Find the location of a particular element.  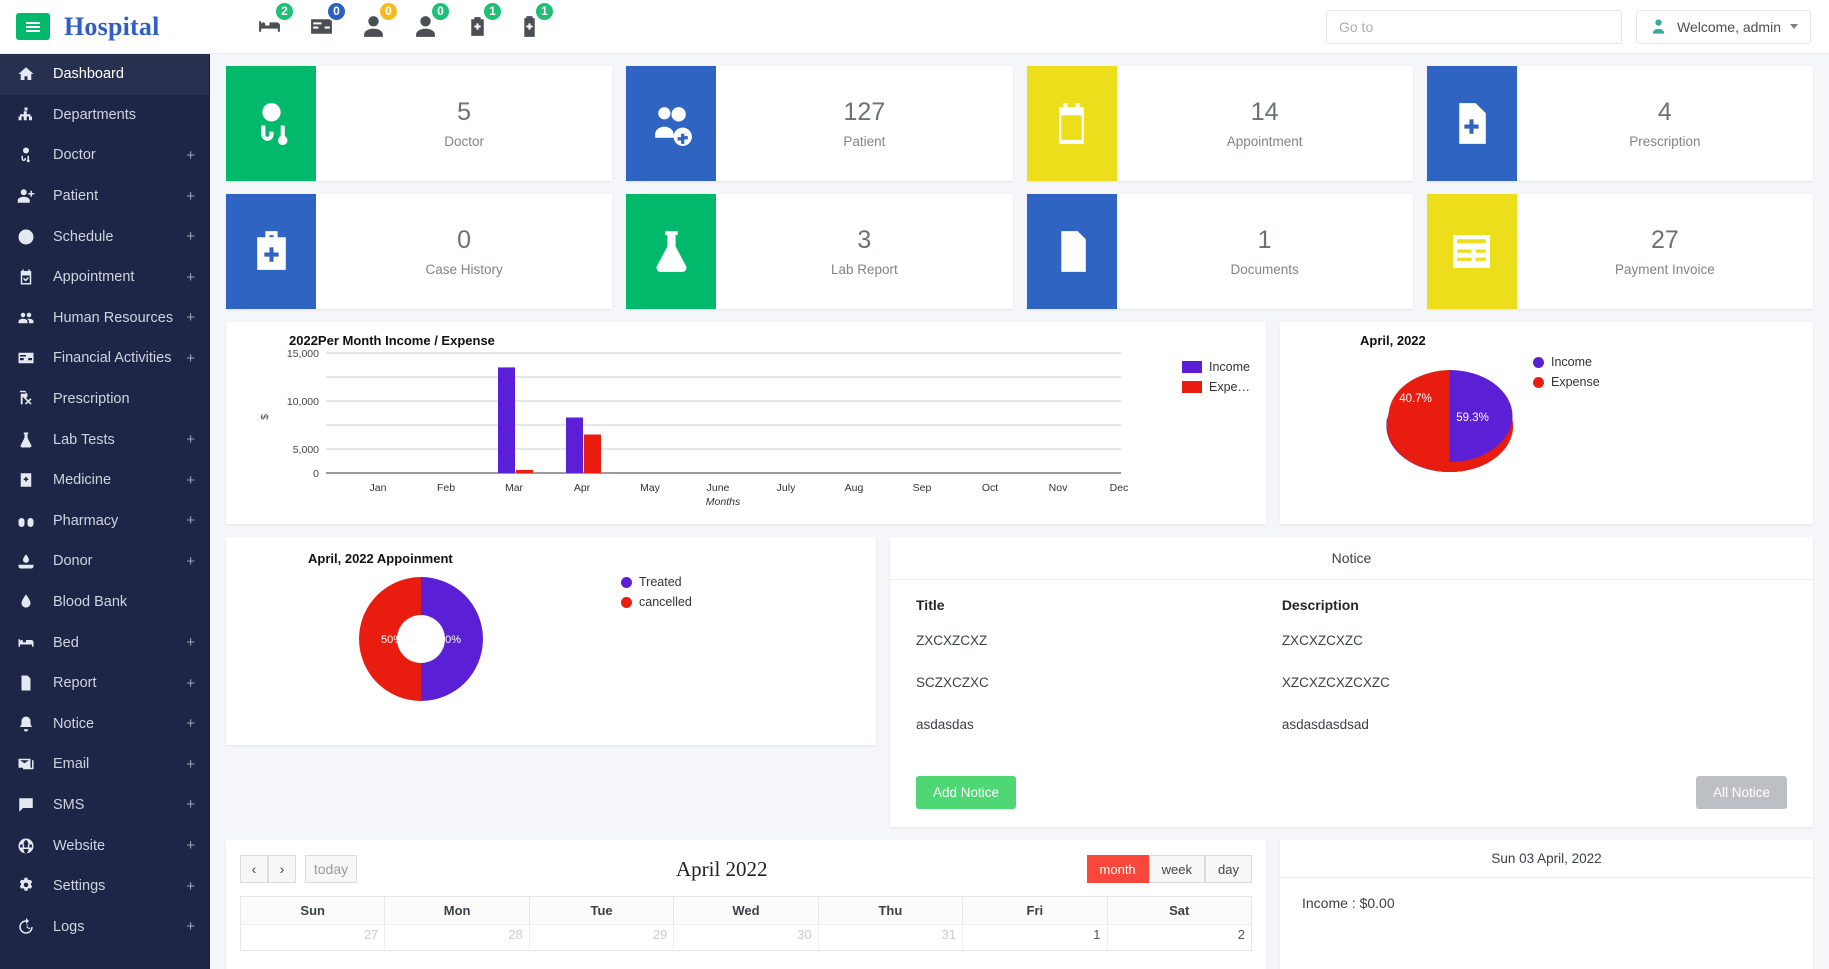

sidebar-item-departments: Departments is located at coordinates (104, 115).